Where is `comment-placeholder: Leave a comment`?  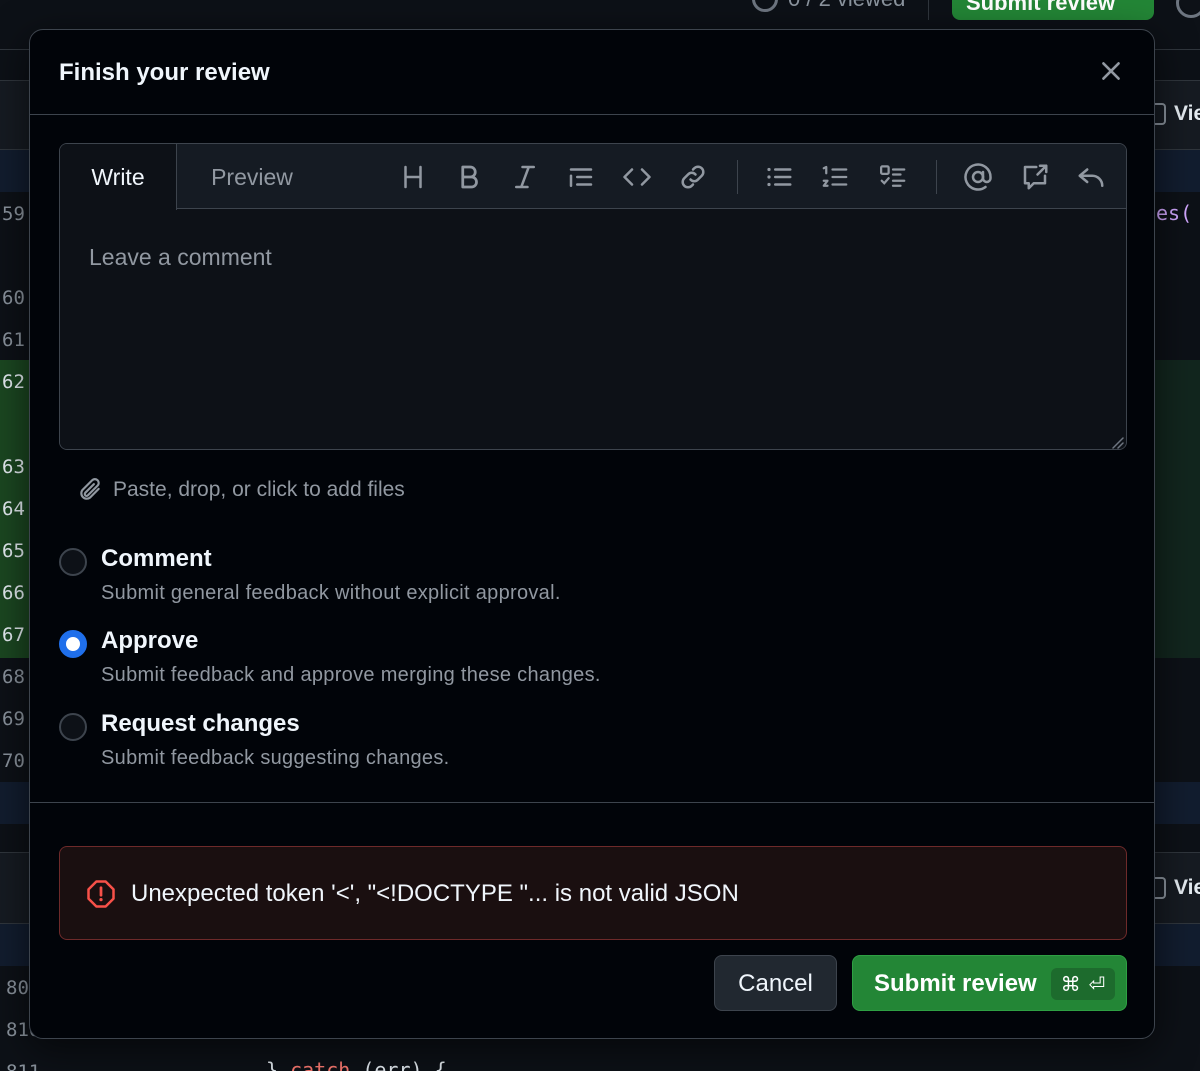
comment-placeholder: Leave a comment is located at coordinates (180, 257).